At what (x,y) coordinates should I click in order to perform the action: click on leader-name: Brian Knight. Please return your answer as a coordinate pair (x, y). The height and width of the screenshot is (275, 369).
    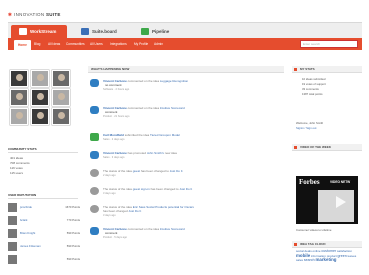
    Looking at the image, I should click on (27, 233).